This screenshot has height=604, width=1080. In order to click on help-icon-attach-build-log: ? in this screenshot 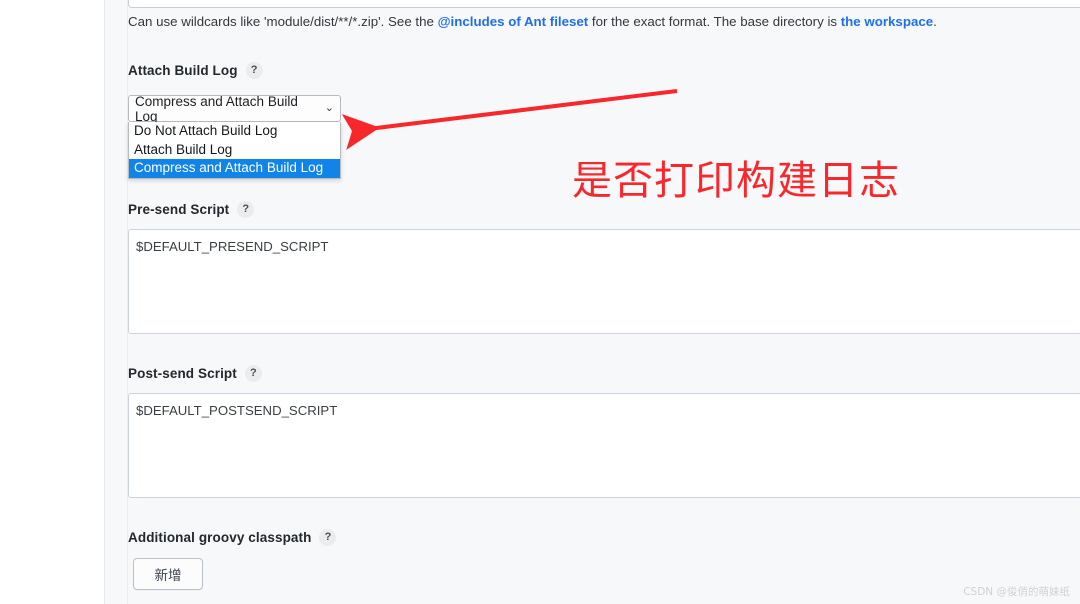, I will do `click(254, 70)`.